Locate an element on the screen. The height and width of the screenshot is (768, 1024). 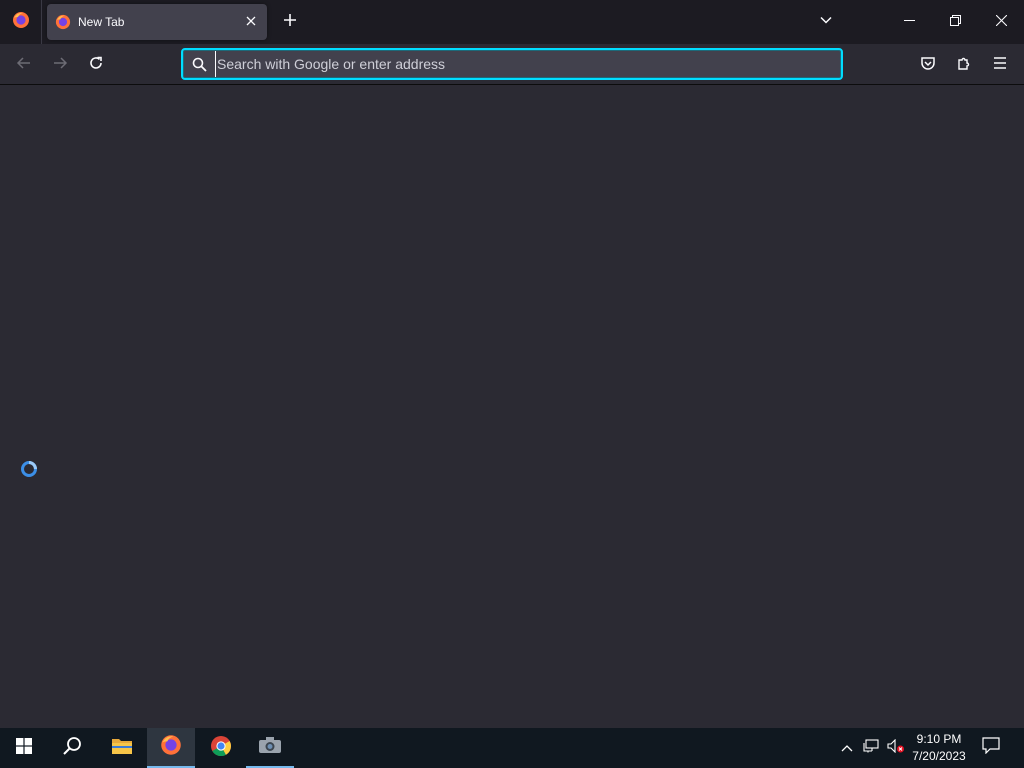
chevron-down-icon is located at coordinates (826, 22).